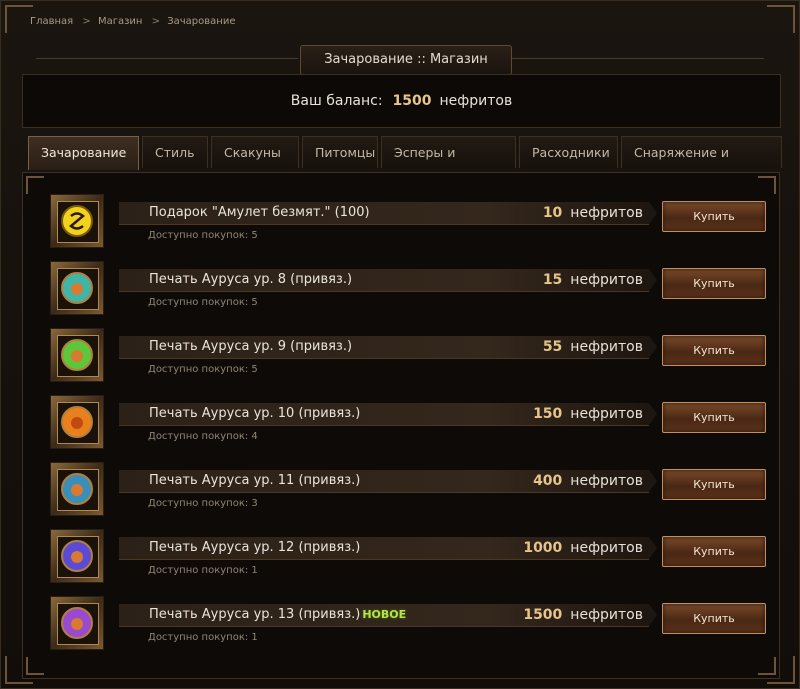 This screenshot has height=689, width=800. What do you see at coordinates (412, 101) in the screenshot?
I see `balance-amount: 1500` at bounding box center [412, 101].